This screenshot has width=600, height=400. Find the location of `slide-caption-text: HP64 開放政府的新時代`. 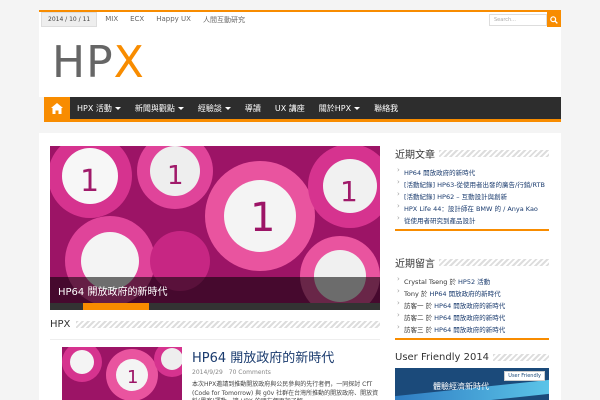

slide-caption-text: HP64 開放政府的新時代 is located at coordinates (113, 292).